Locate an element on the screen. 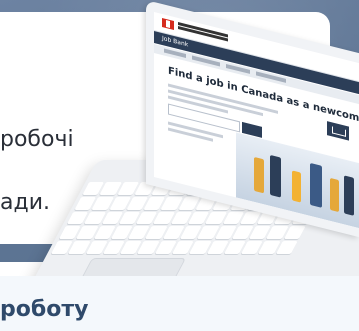  canada-flag-icon is located at coordinates (168, 23).